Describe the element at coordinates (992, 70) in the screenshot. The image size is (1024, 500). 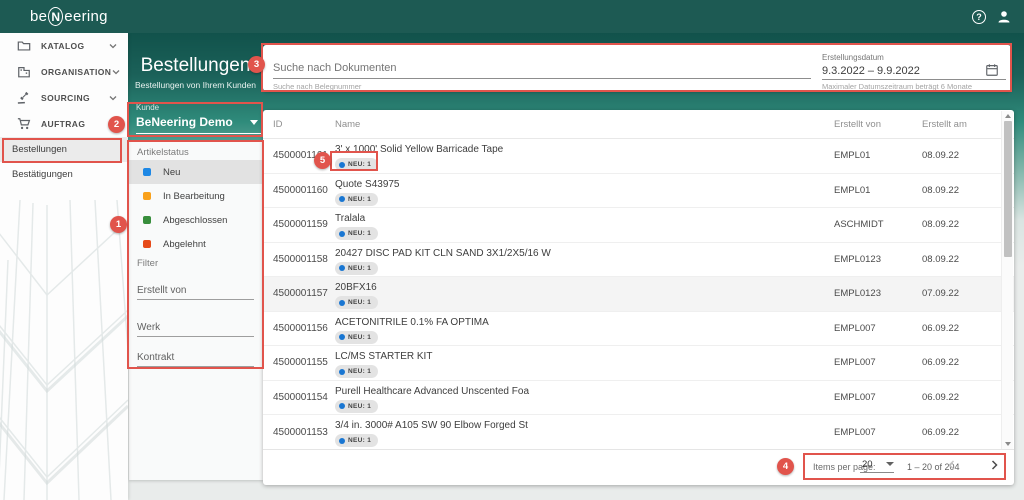
I see `calendar-icon` at that location.